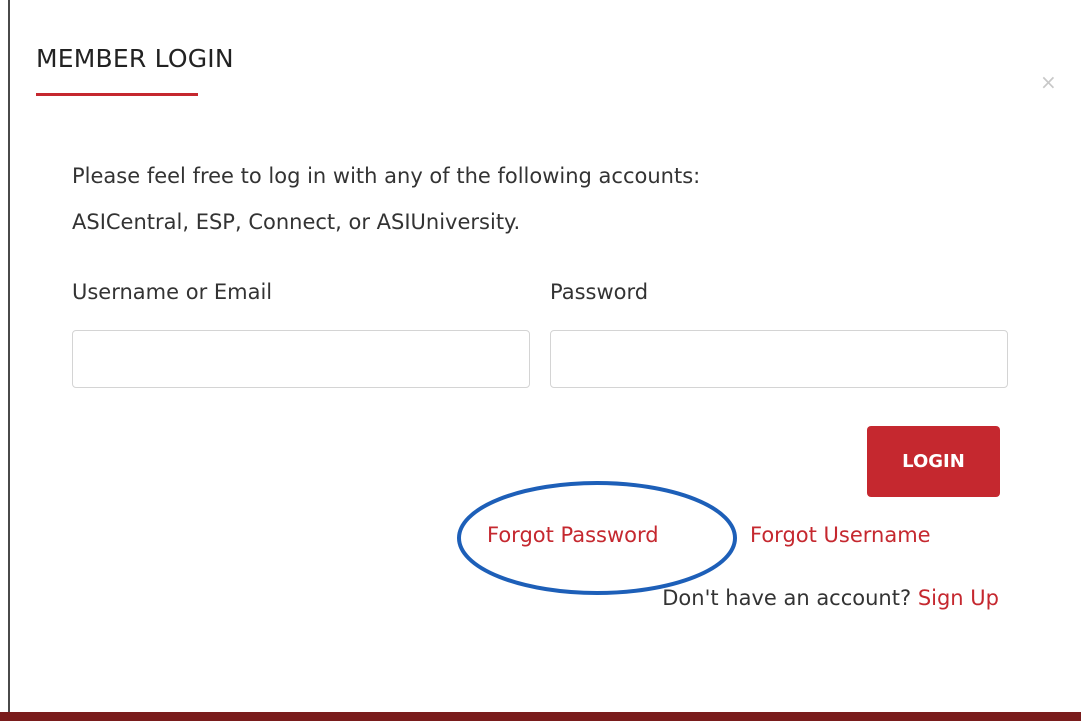  I want to click on forgot-username-link: Forgot Username, so click(840, 535).